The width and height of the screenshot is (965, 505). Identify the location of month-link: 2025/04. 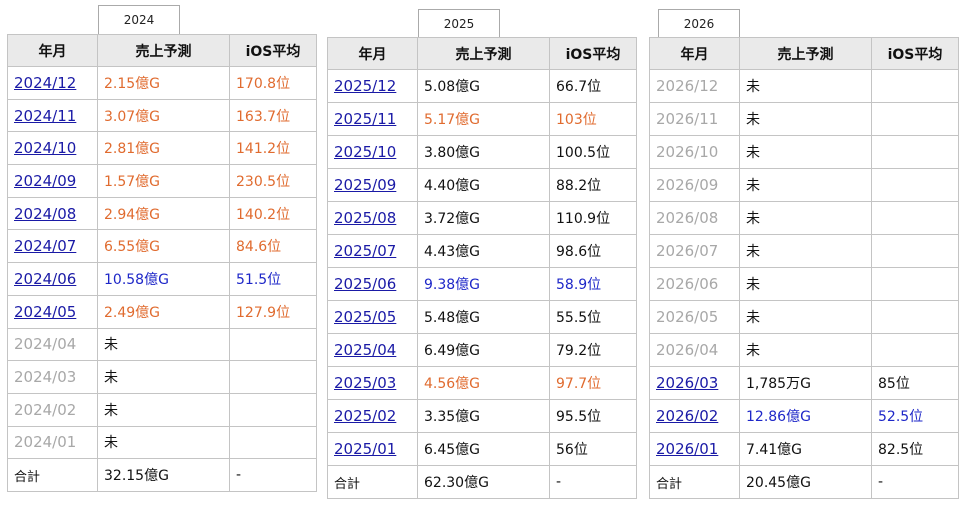
(365, 350).